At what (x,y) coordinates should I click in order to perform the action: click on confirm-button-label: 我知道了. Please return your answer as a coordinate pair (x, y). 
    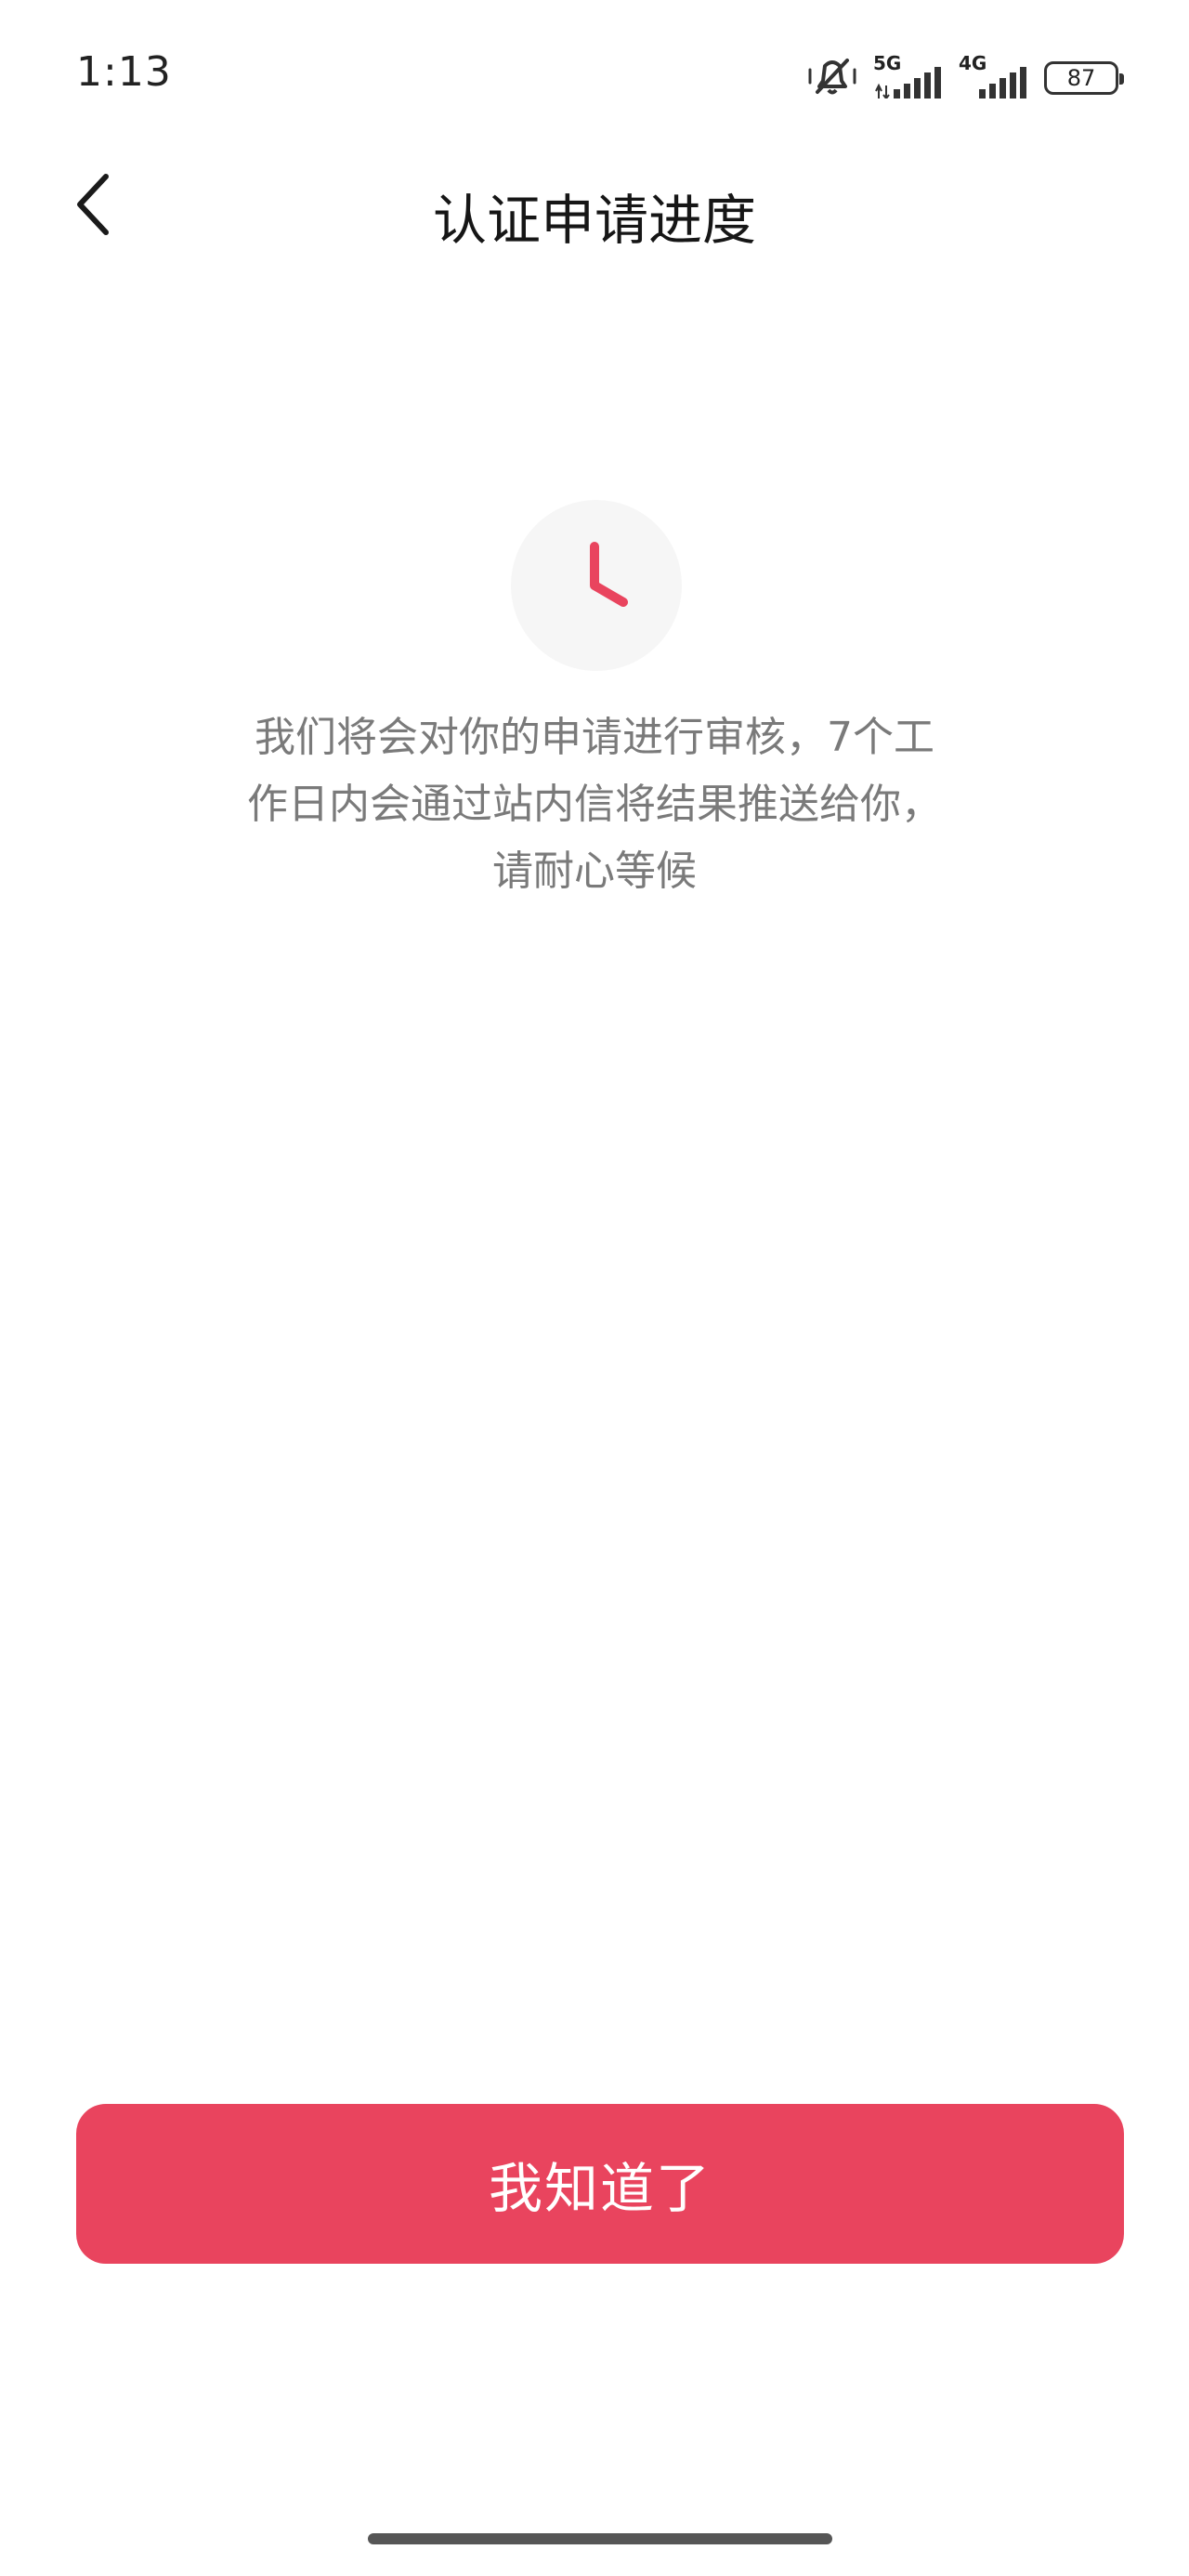
    Looking at the image, I should click on (600, 2188).